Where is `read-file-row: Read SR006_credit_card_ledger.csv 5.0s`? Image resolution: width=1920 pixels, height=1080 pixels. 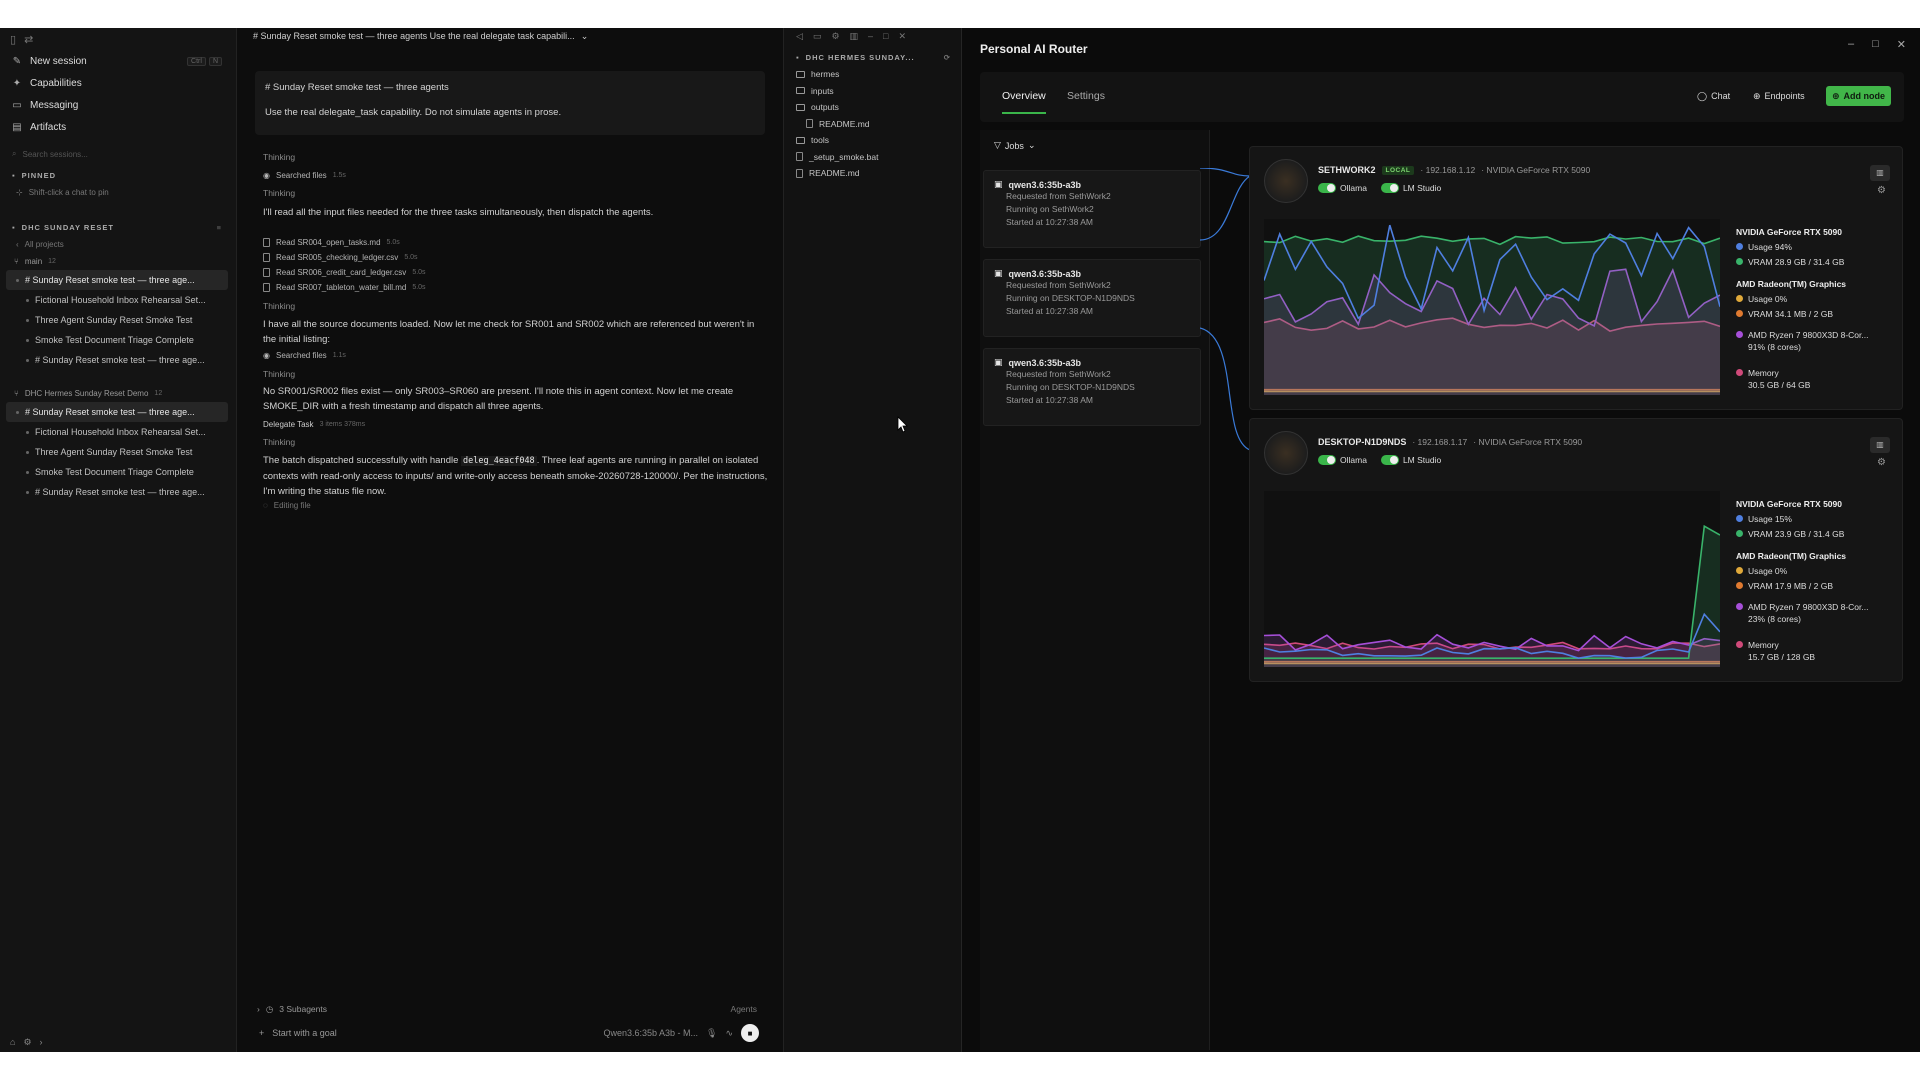 read-file-row: Read SR006_credit_card_ledger.csv 5.0s is located at coordinates (515, 272).